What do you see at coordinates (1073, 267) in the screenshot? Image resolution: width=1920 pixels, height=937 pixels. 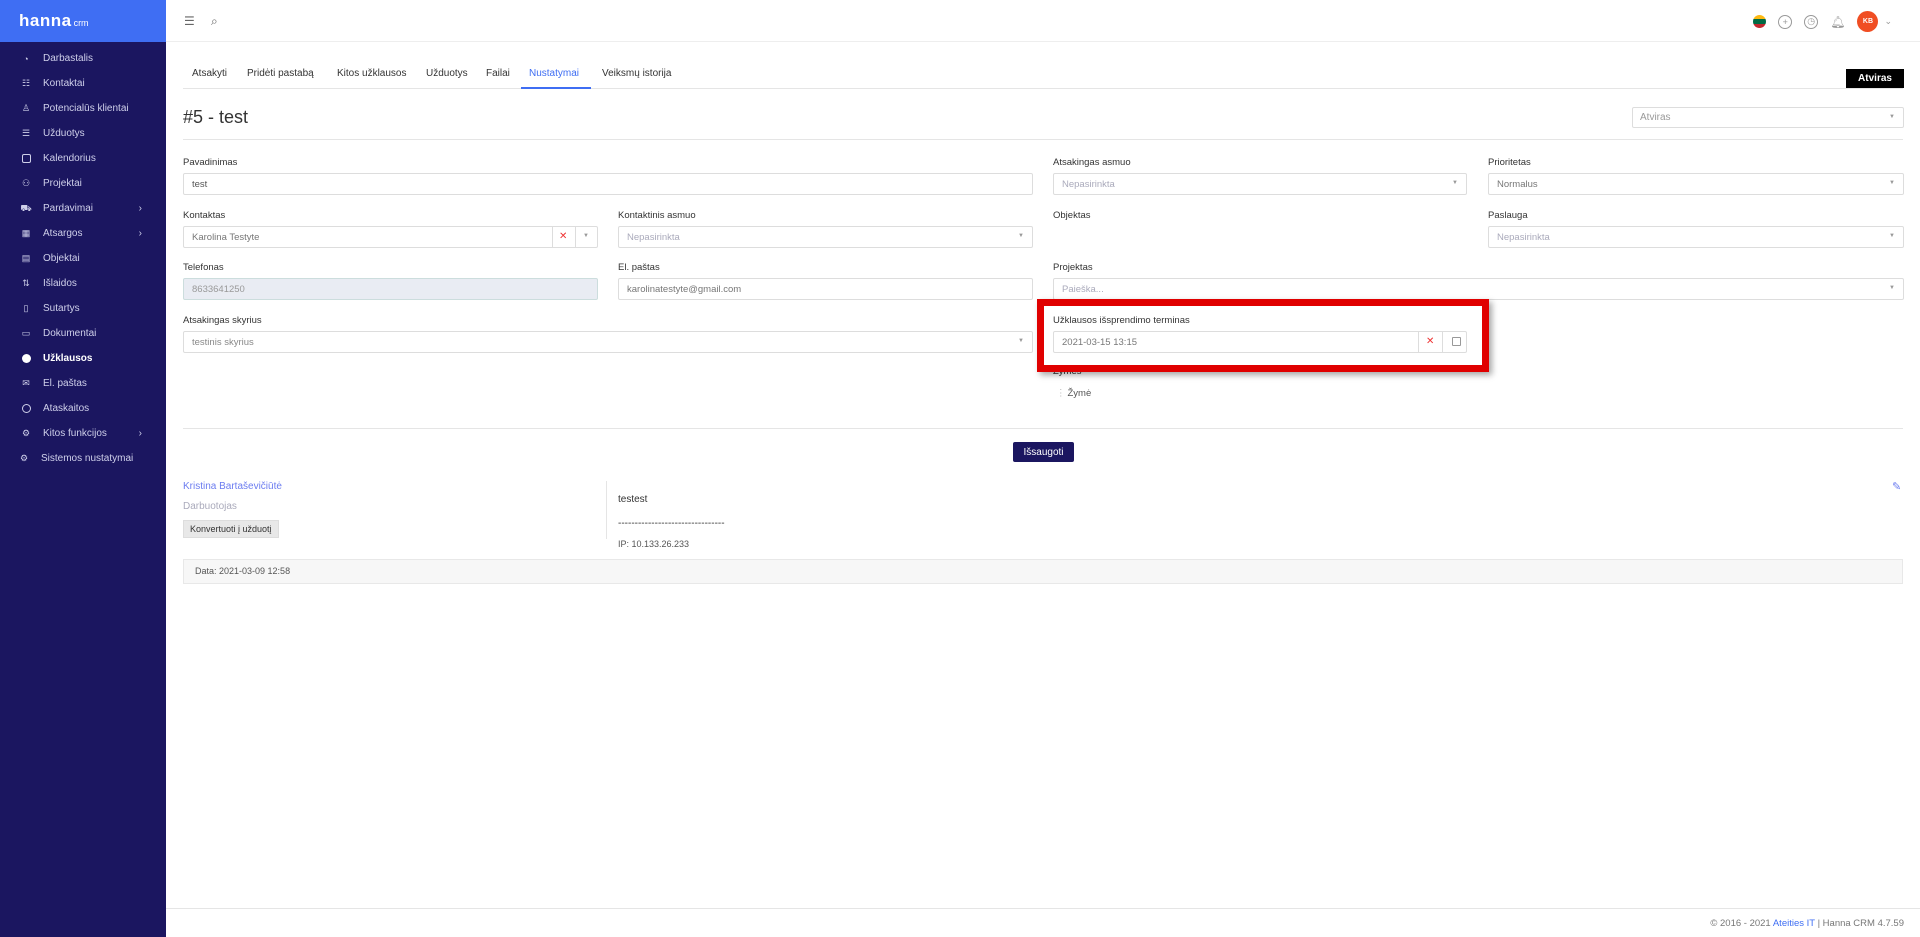 I see `project-label: Projektas` at bounding box center [1073, 267].